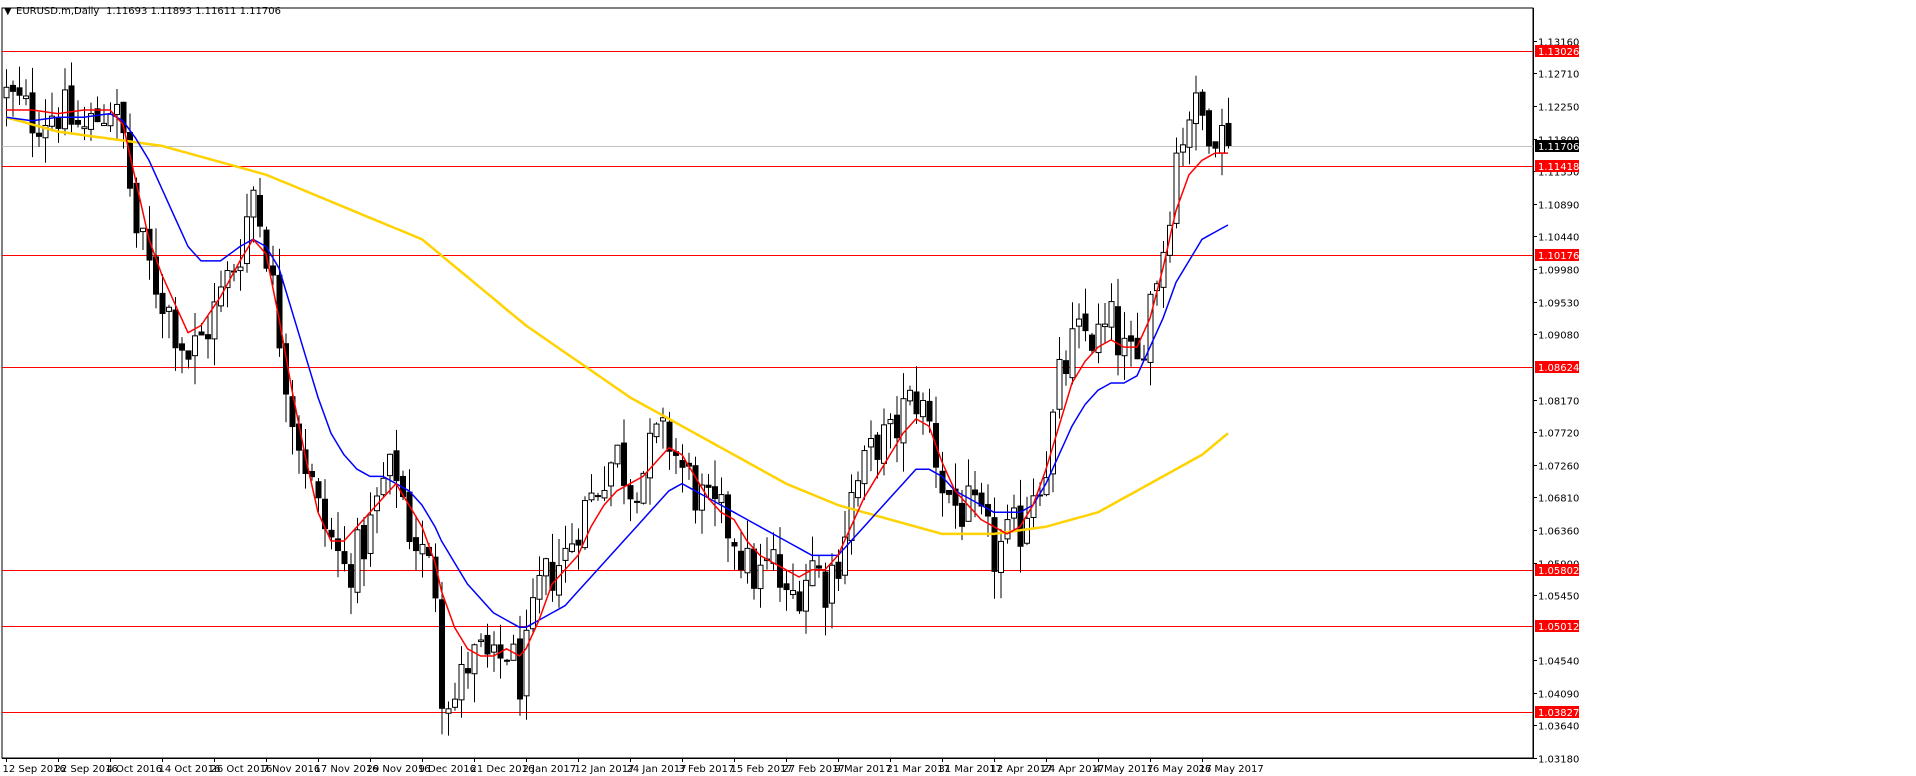  I want to click on price-tick-label: 1.07720, so click(1558, 434).